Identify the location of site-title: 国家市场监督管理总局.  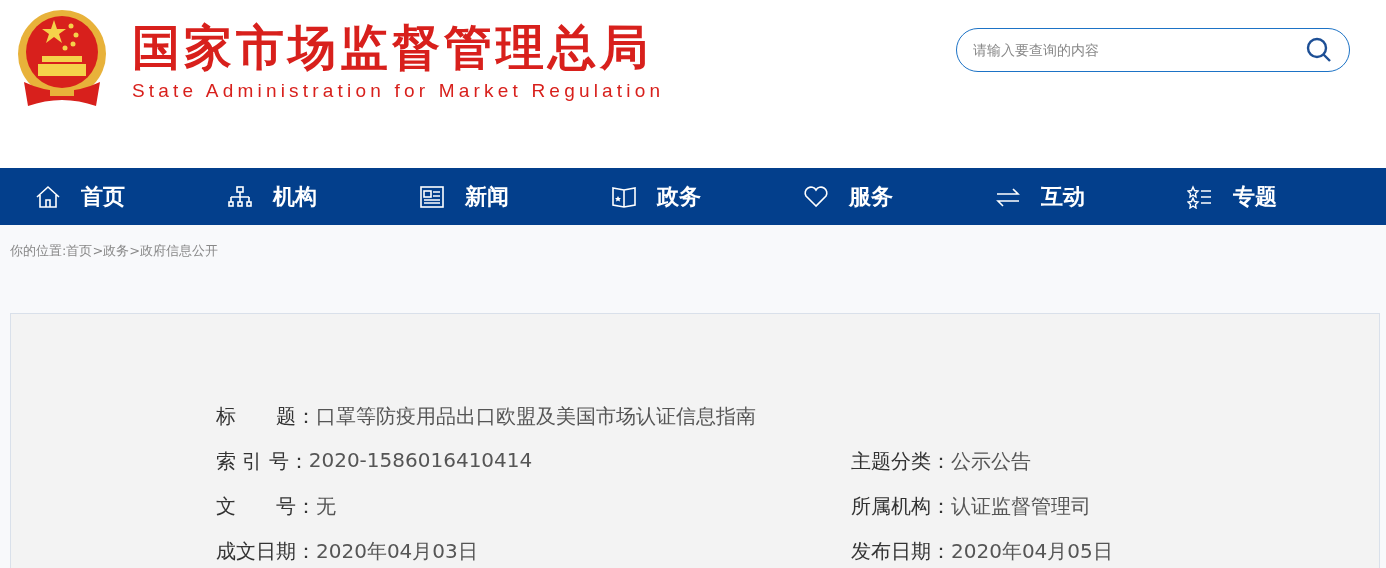
(392, 47).